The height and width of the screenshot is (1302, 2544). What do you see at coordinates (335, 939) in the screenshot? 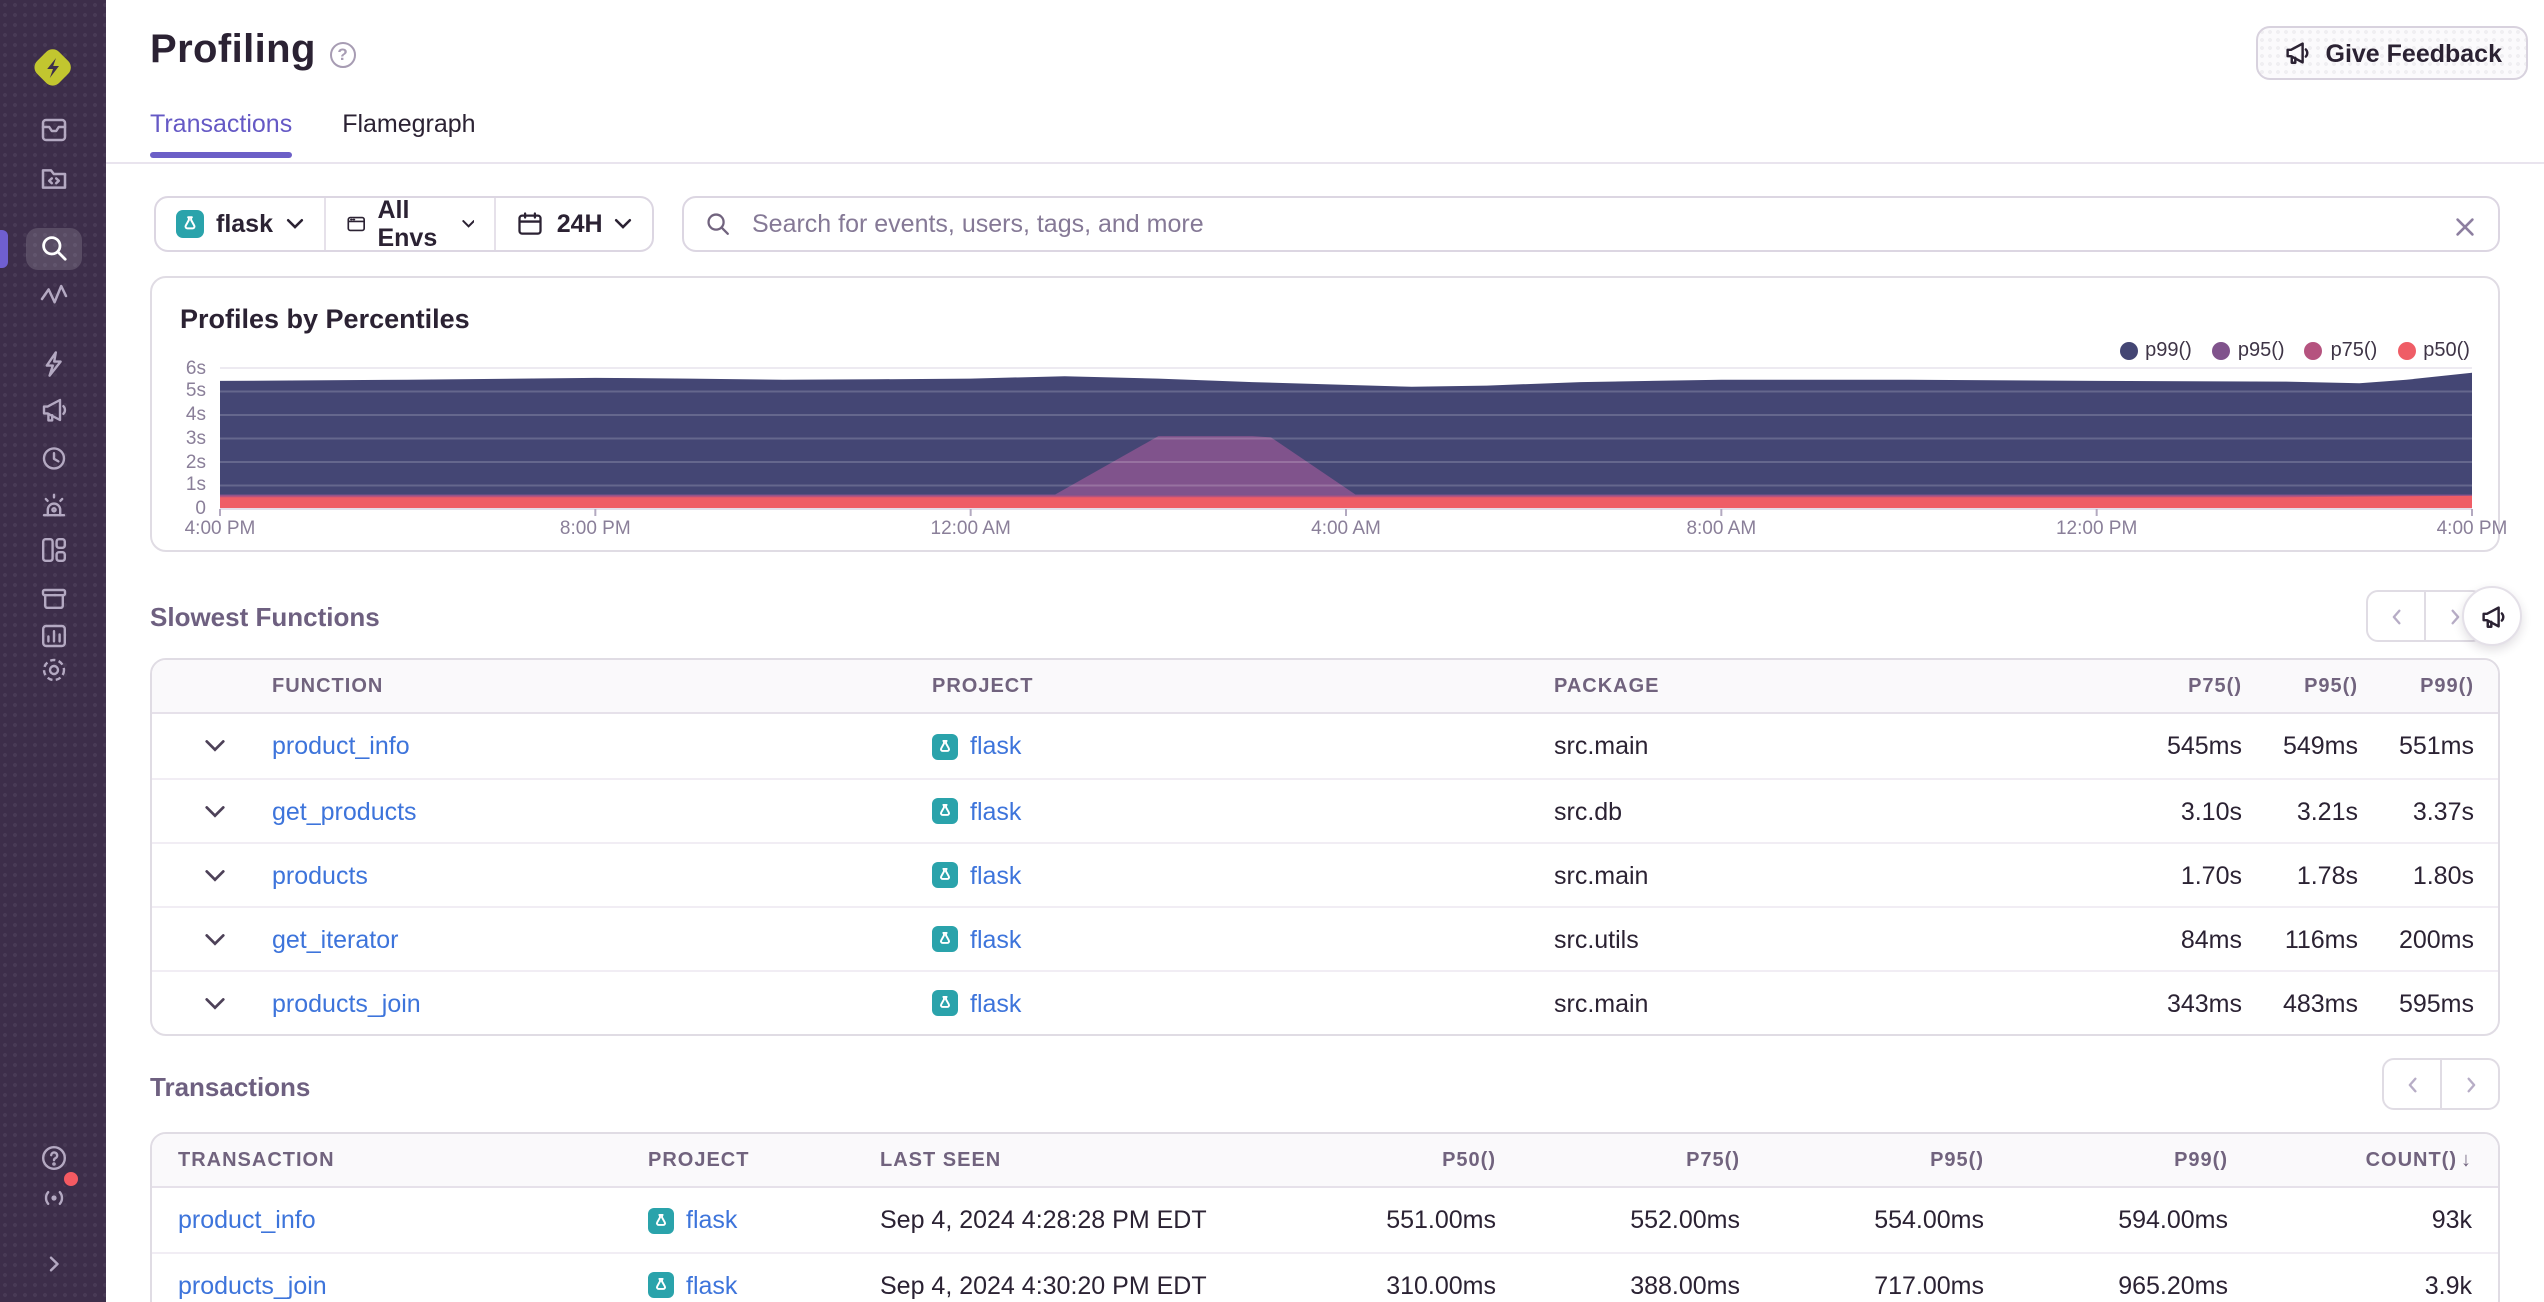
I see `function-link: get_iterator` at bounding box center [335, 939].